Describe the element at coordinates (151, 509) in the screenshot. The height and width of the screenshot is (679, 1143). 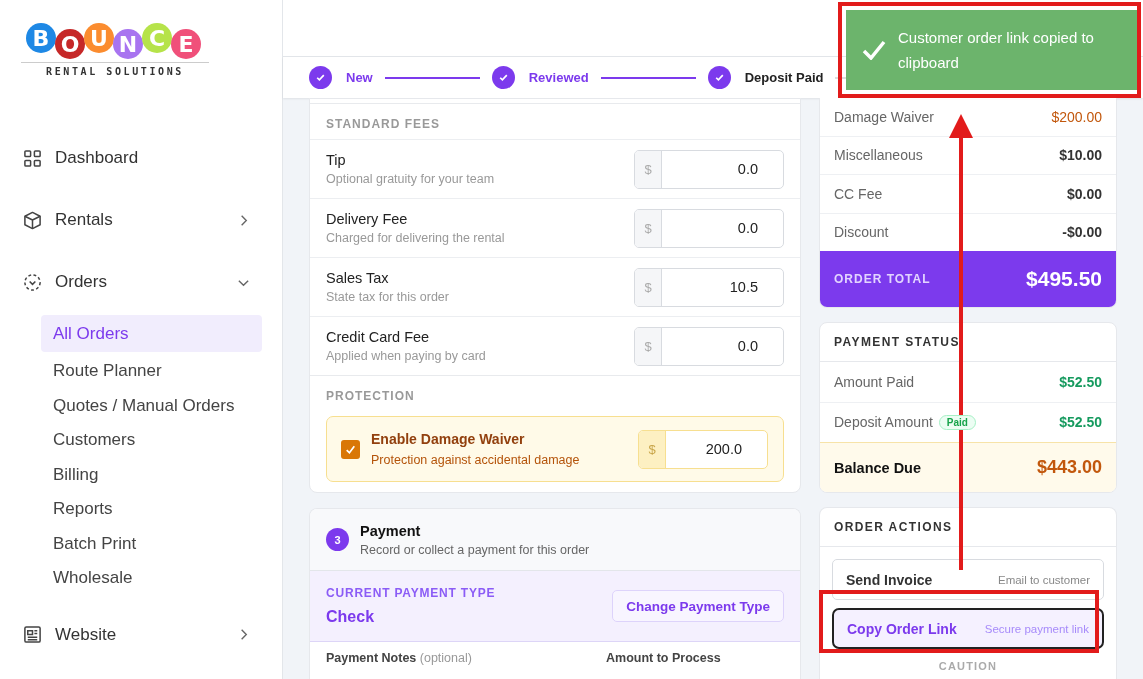
I see `sidebar-subitem: Reports` at that location.